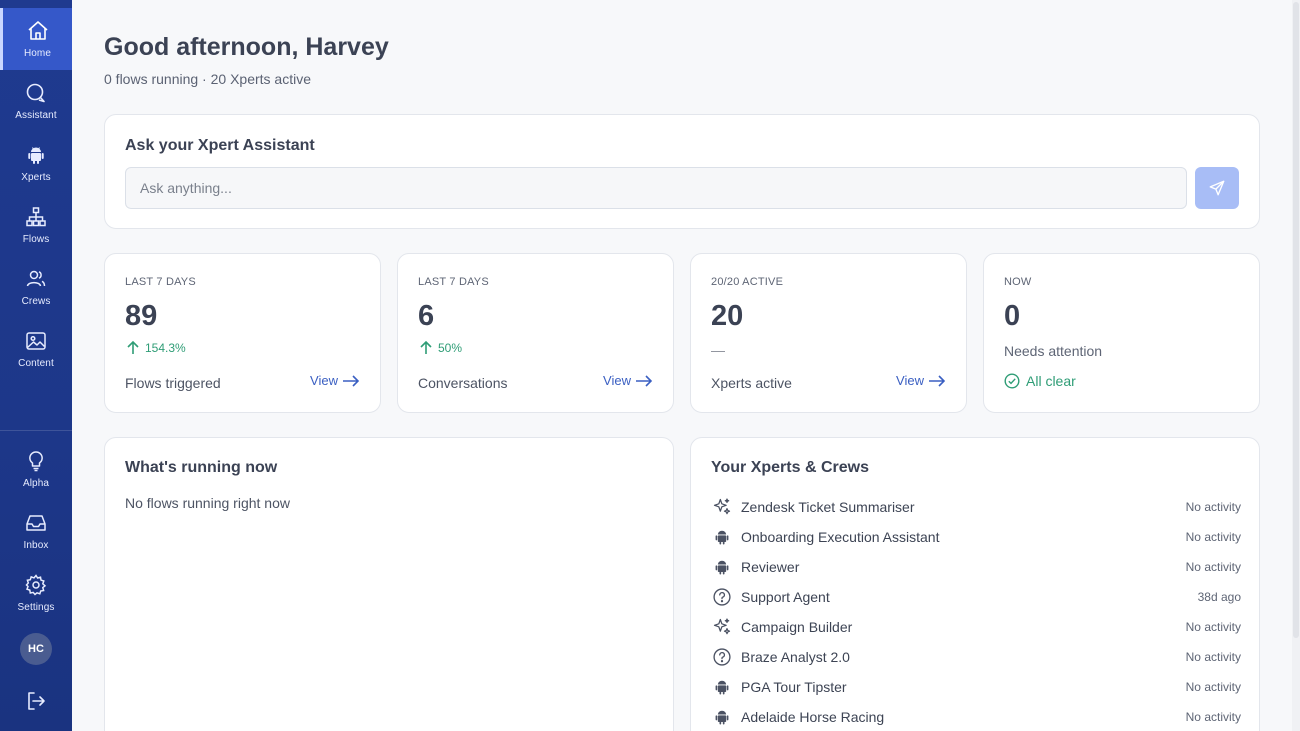 This screenshot has height=731, width=1300. What do you see at coordinates (37, 53) in the screenshot?
I see `sidebar-item-label: Home` at bounding box center [37, 53].